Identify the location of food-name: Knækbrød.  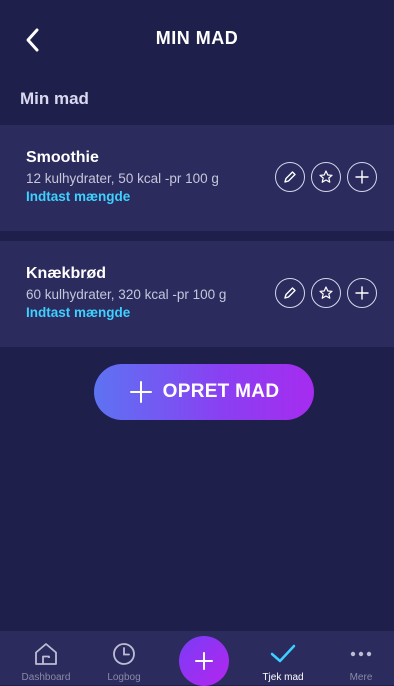
(66, 273).